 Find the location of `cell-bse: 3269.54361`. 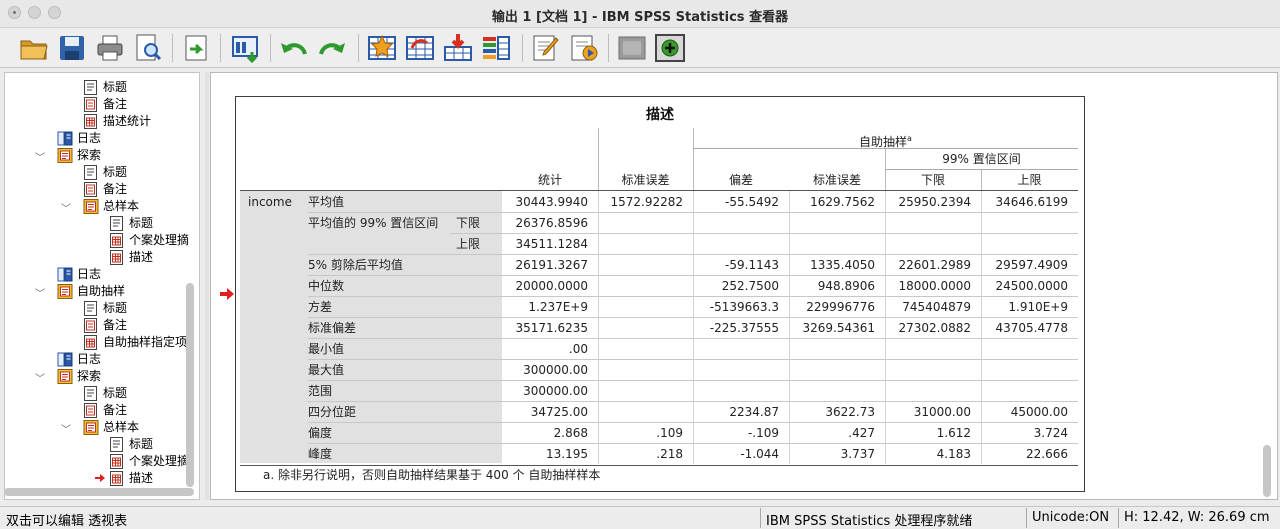

cell-bse: 3269.54361 is located at coordinates (838, 328).